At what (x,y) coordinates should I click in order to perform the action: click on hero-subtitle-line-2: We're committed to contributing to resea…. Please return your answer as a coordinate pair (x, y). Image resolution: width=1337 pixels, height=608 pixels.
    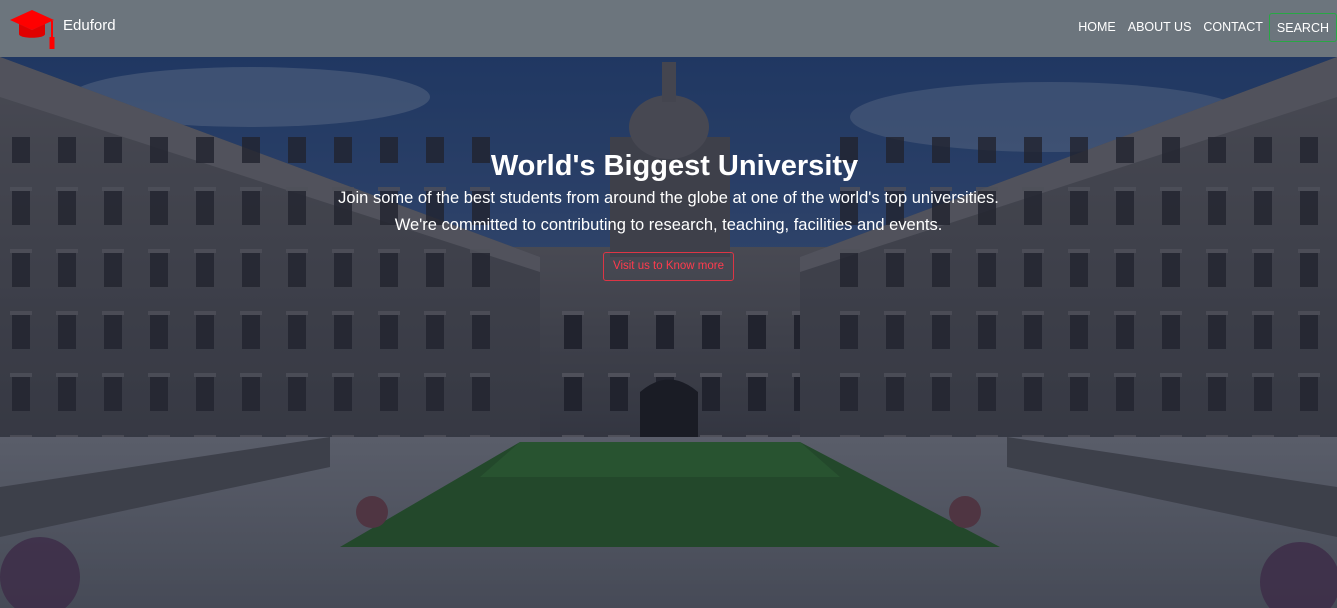
    Looking at the image, I should click on (668, 225).